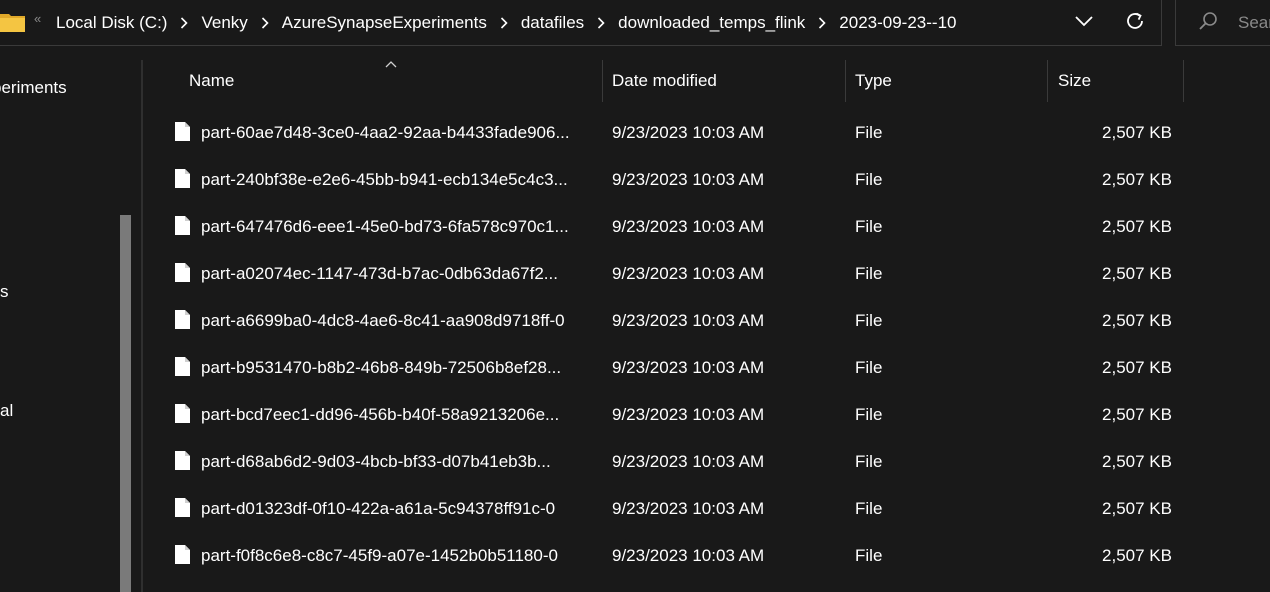 The height and width of the screenshot is (592, 1270). Describe the element at coordinates (6, 411) in the screenshot. I see `sidebar-item-al: al` at that location.